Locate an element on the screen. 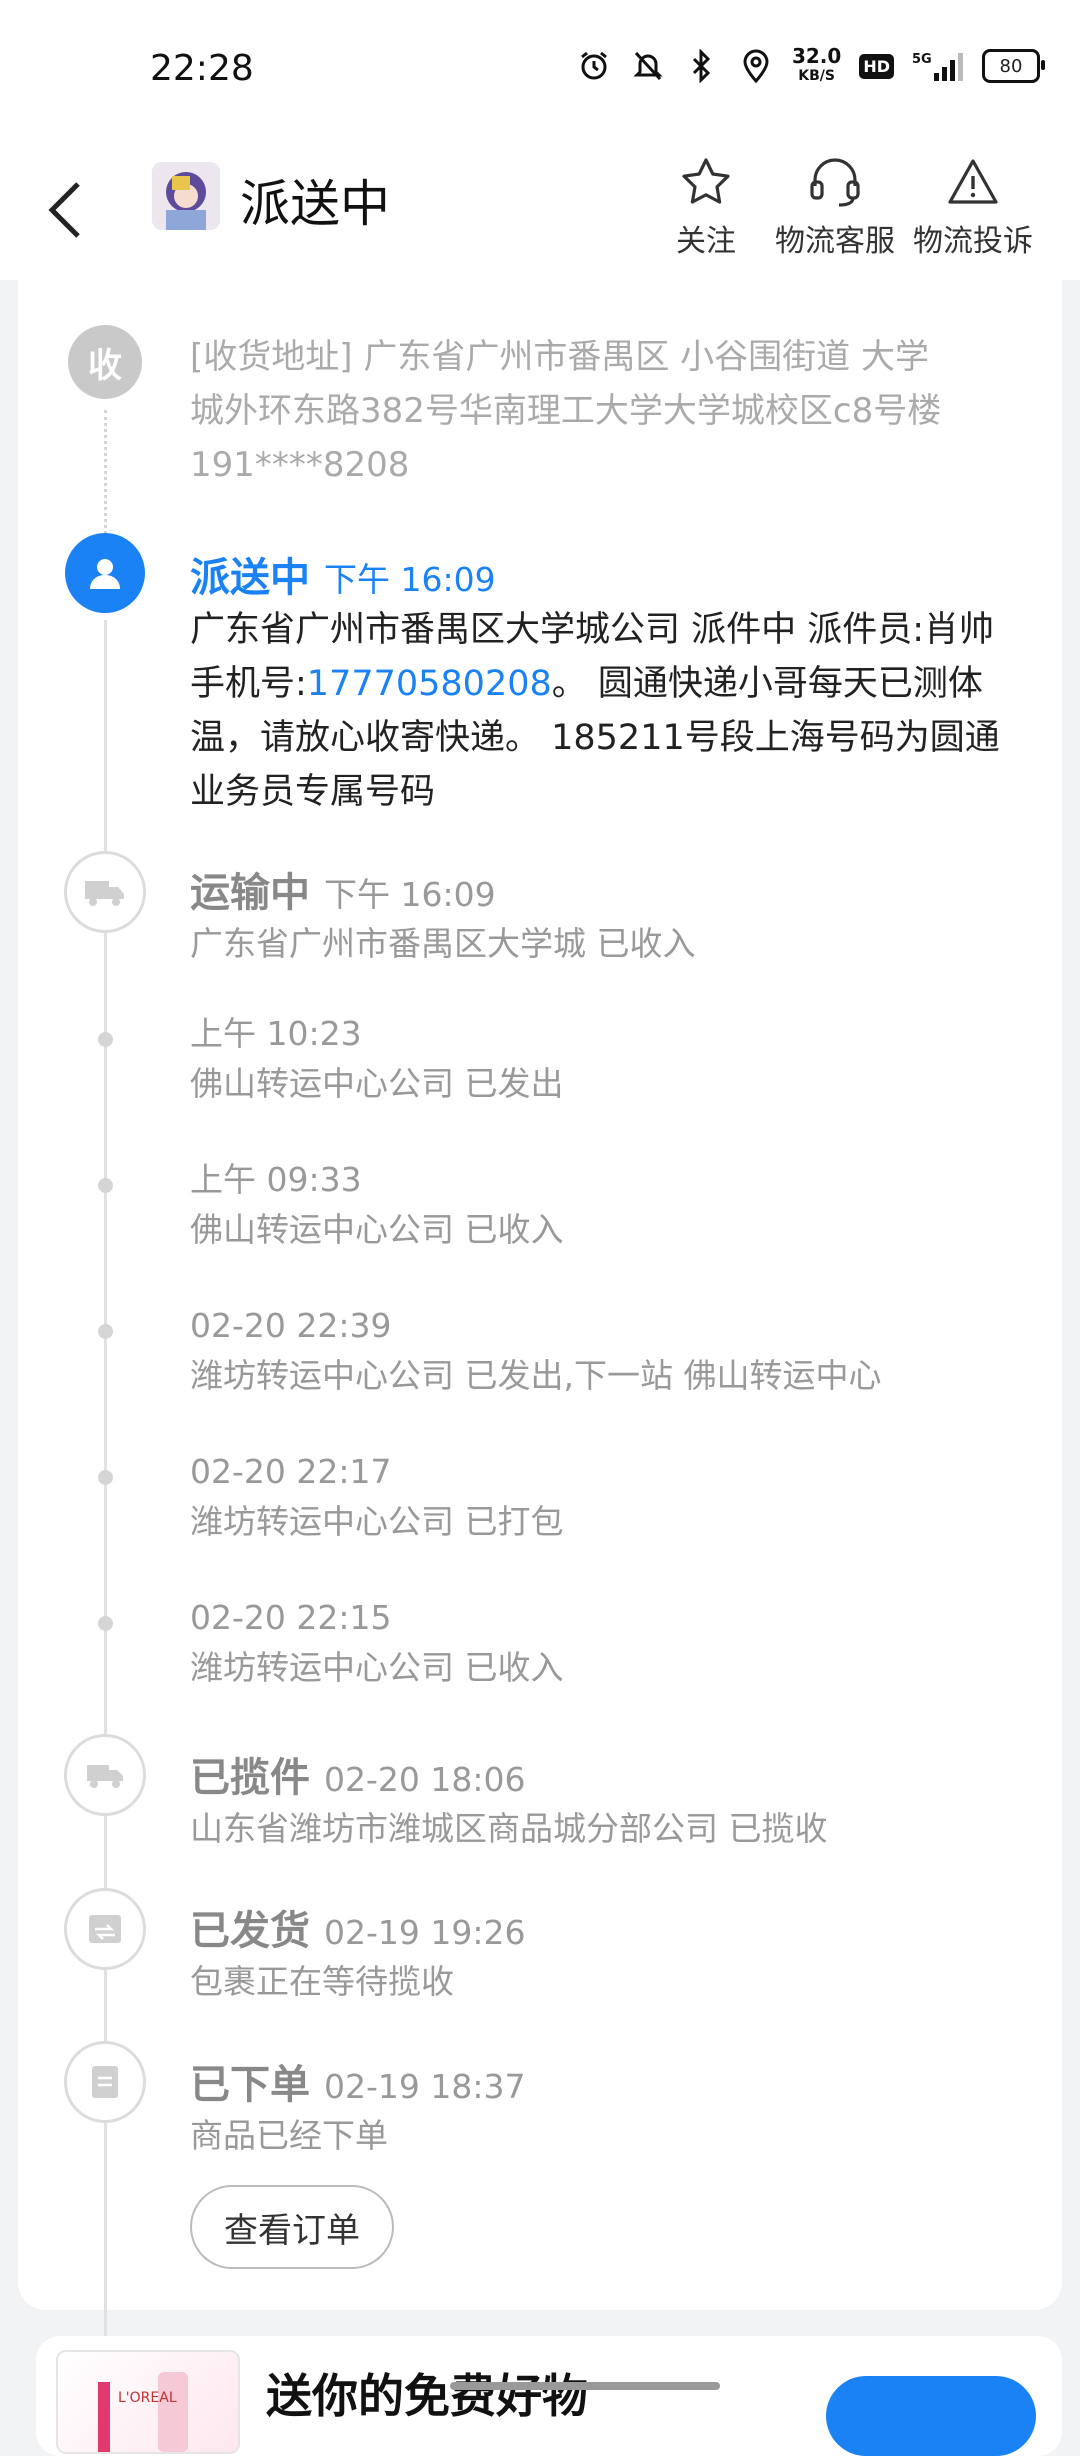 This screenshot has height=2456, width=1080. timeline-entry-ordered: 已下单 02-19 18:37 商品已经下单 is located at coordinates (606, 2107).